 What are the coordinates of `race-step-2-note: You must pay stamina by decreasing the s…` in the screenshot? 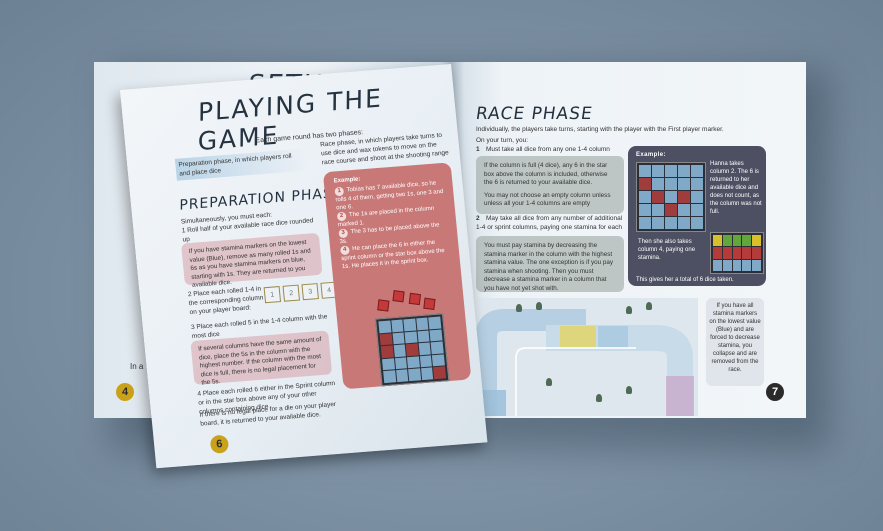 It's located at (550, 264).